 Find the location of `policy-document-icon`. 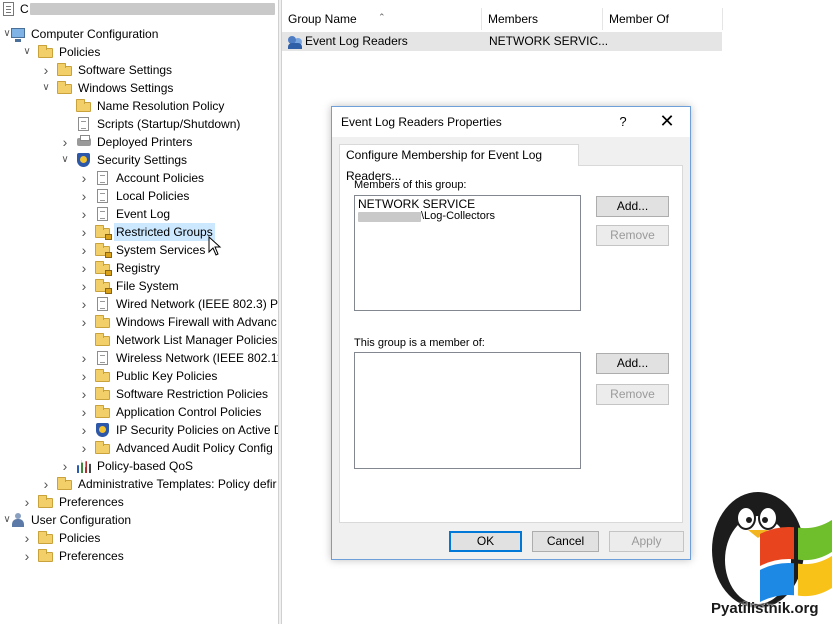

policy-document-icon is located at coordinates (102, 196).